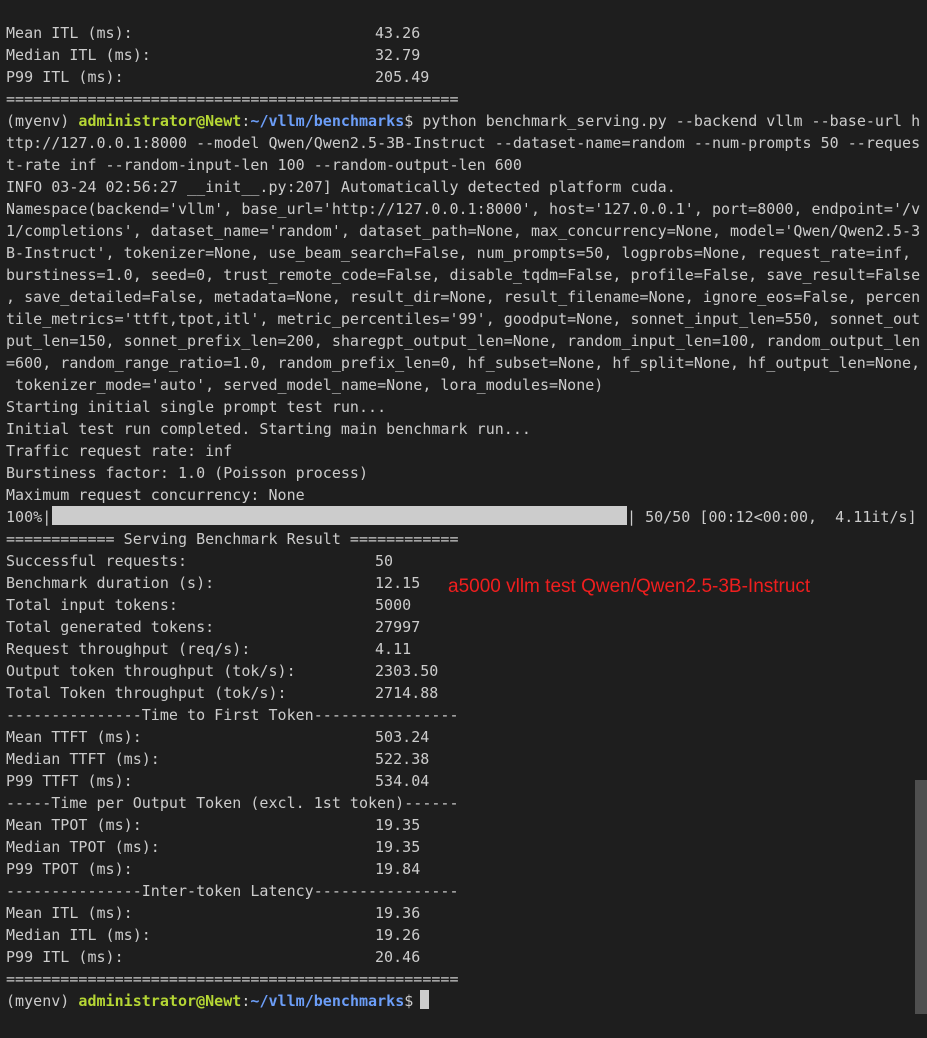  Describe the element at coordinates (213, 627) in the screenshot. I see `result-line: Total generated tokens: 27997` at that location.